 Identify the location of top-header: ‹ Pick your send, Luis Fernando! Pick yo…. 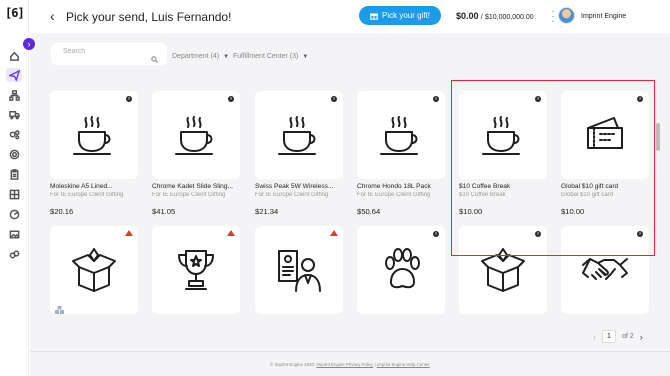
(350, 16).